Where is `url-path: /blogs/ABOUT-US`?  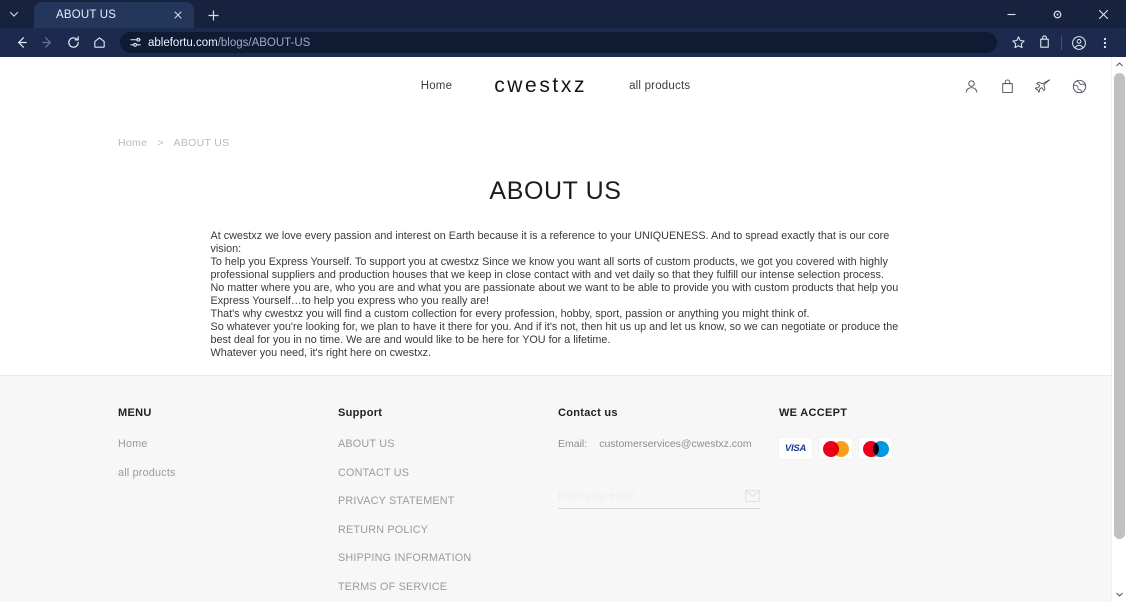
url-path: /blogs/ABOUT-US is located at coordinates (264, 42).